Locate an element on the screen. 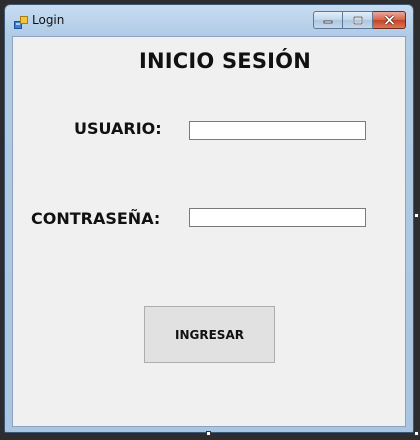  window-title: Login is located at coordinates (48, 20).